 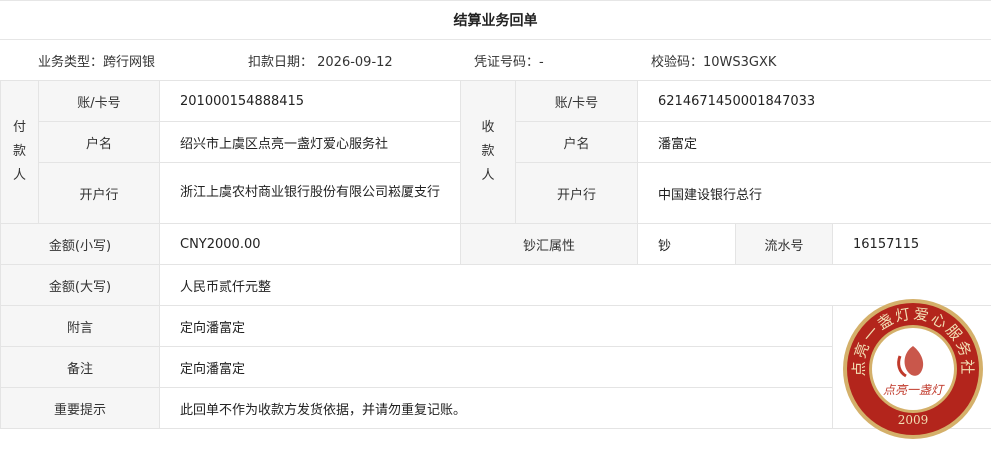 What do you see at coordinates (80, 244) in the screenshot?
I see `amount-small-label: 金额(小写)` at bounding box center [80, 244].